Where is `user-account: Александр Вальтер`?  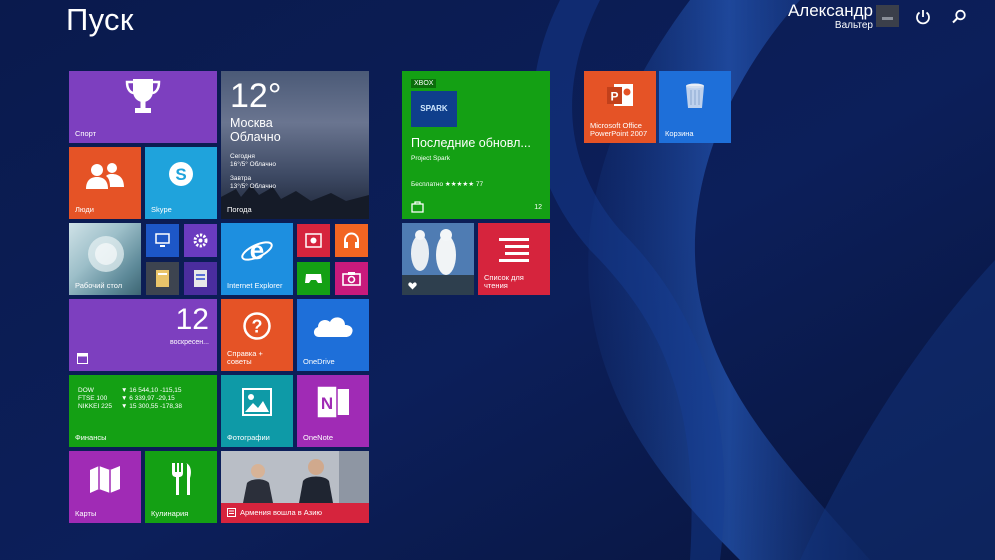 user-account: Александр Вальтер is located at coordinates (830, 16).